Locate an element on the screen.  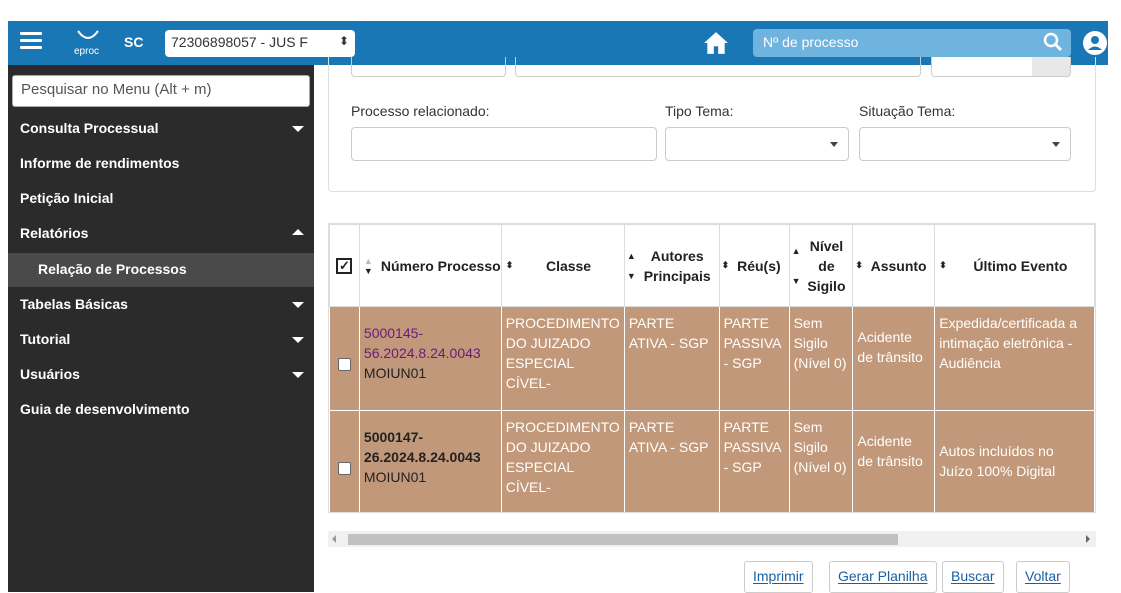
tipo-tema-select is located at coordinates (757, 144).